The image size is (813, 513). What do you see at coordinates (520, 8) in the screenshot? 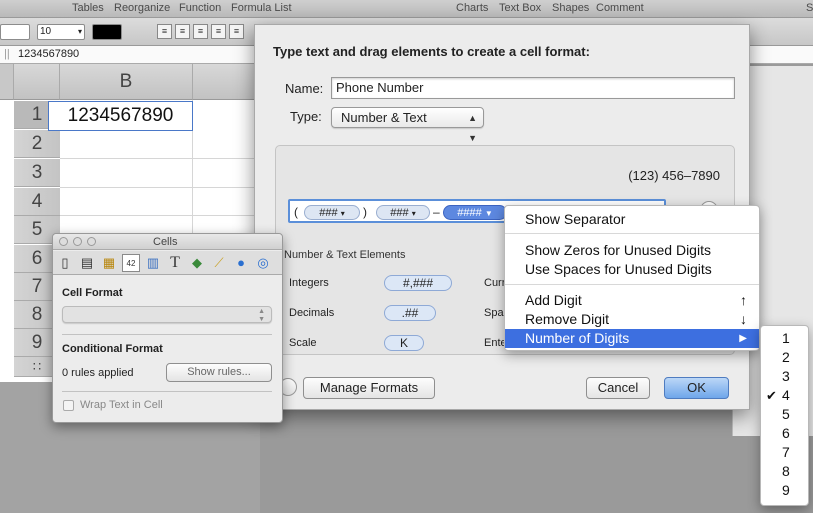
I see `toolbar-text-box: Text Box` at bounding box center [520, 8].